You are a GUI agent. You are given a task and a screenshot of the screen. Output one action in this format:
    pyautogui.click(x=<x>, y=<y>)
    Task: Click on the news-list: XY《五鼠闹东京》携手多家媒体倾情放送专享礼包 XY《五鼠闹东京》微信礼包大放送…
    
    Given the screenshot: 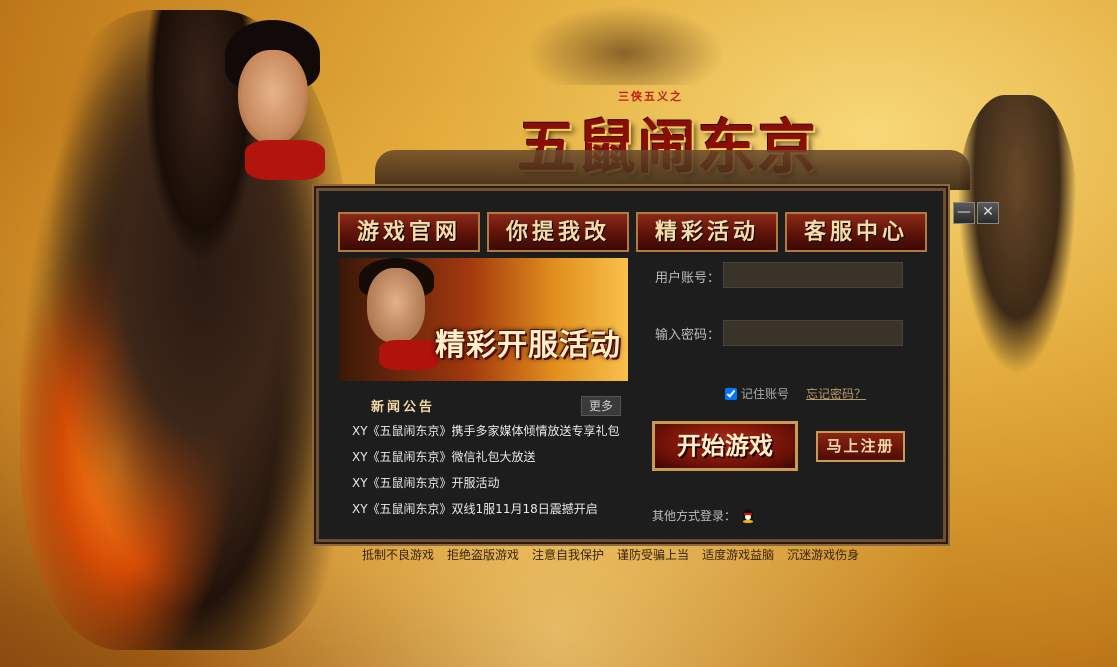 What is the action you would take?
    pyautogui.click(x=489, y=472)
    